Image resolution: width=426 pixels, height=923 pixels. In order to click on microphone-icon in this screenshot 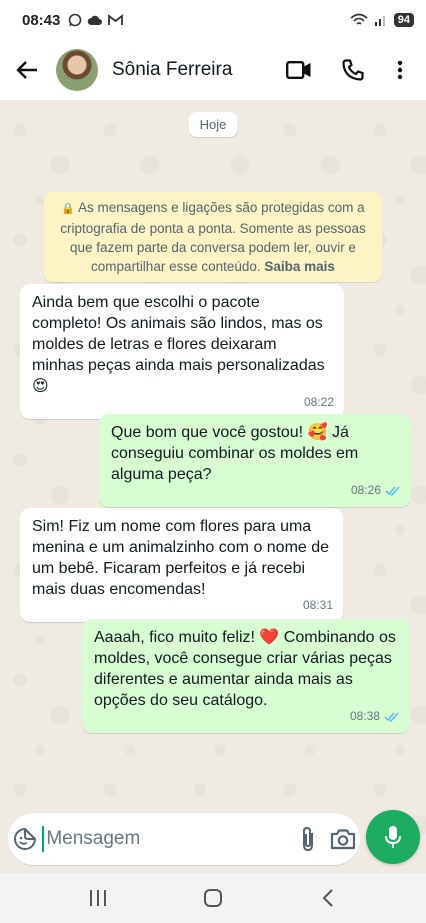, I will do `click(393, 837)`.